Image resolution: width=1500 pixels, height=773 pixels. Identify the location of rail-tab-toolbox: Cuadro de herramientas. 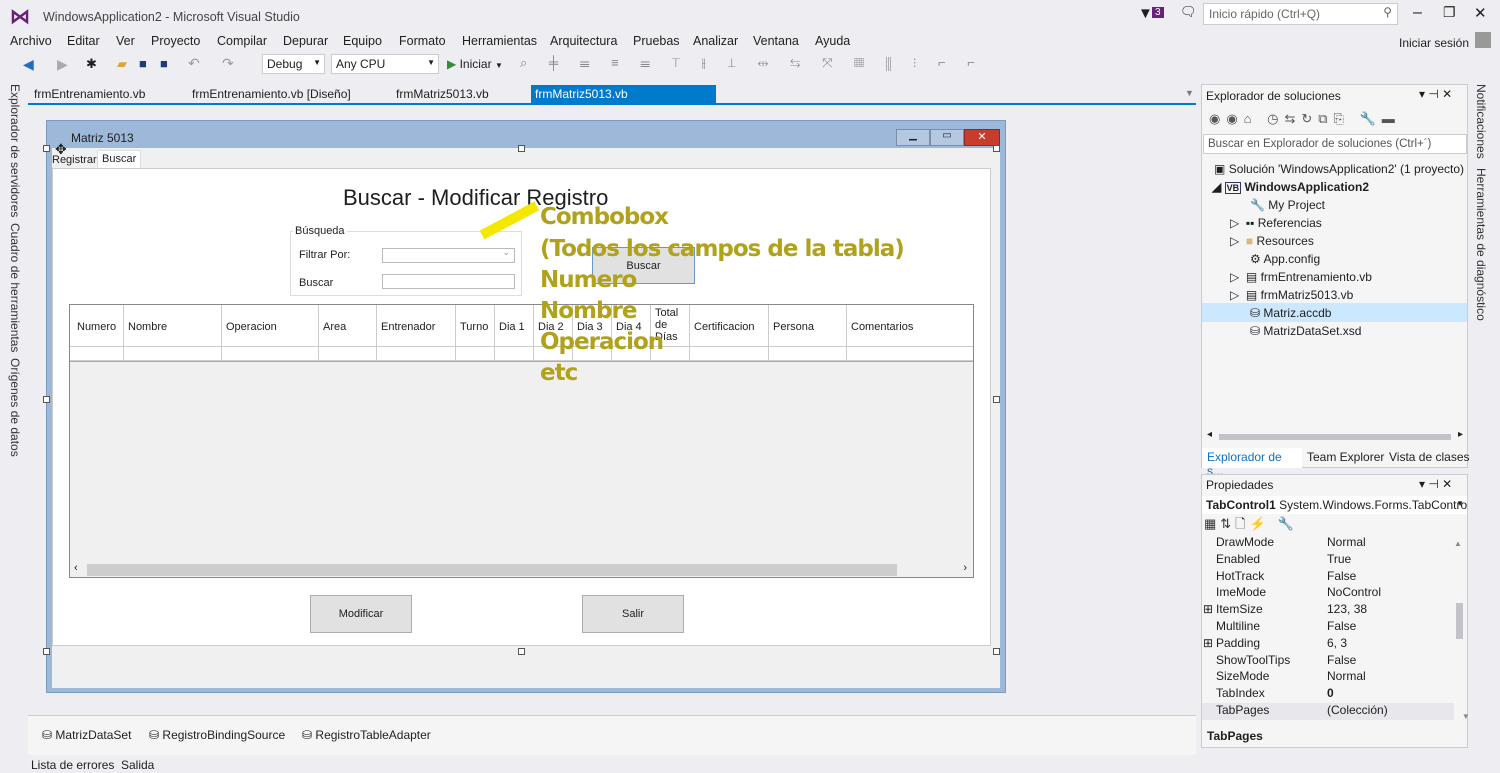
(15, 287).